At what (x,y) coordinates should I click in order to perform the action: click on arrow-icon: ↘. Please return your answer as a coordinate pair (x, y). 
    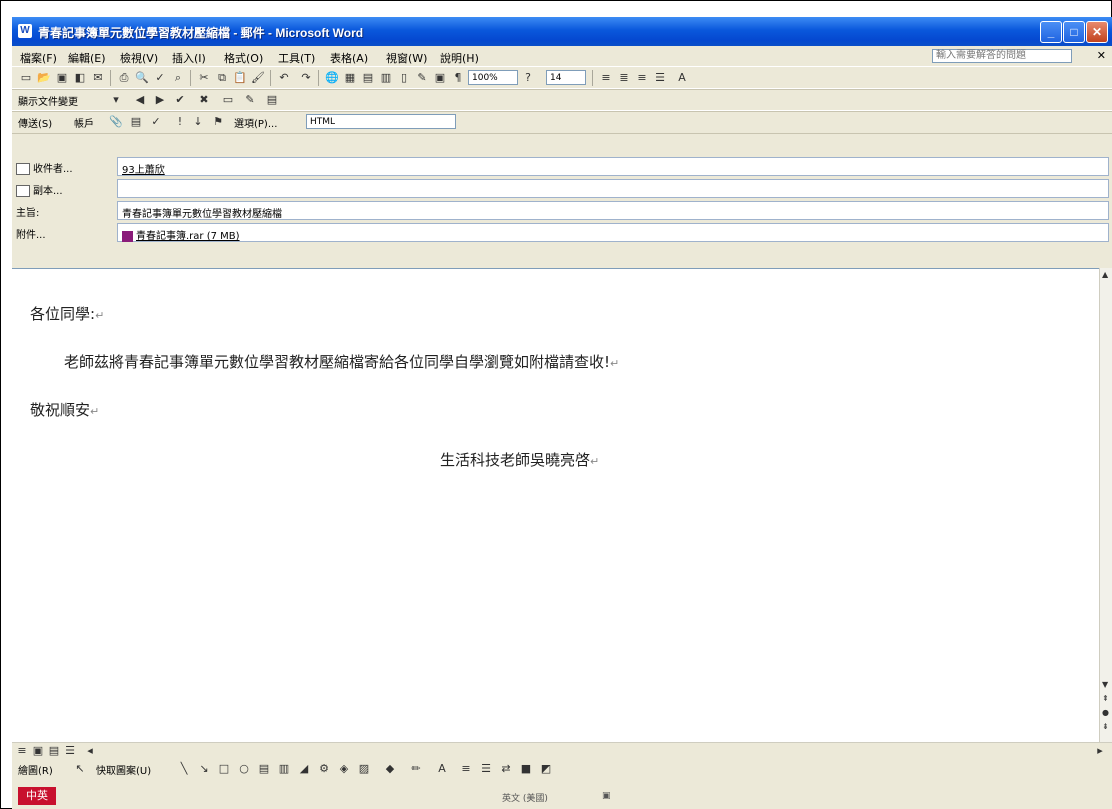
    Looking at the image, I should click on (204, 769).